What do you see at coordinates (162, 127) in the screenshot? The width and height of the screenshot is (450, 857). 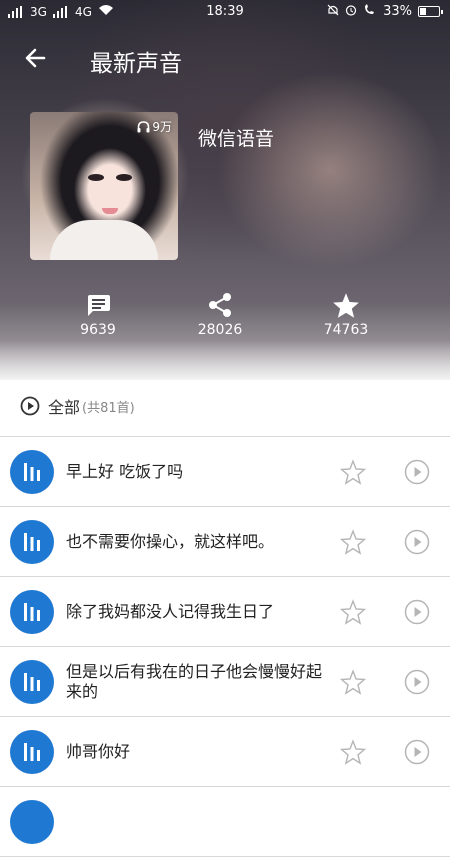 I see `play-count-value: 9万` at bounding box center [162, 127].